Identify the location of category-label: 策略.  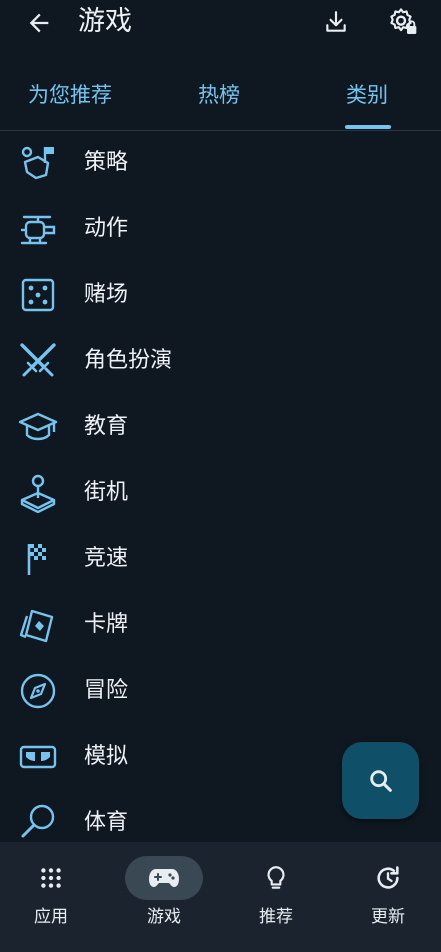
(106, 162).